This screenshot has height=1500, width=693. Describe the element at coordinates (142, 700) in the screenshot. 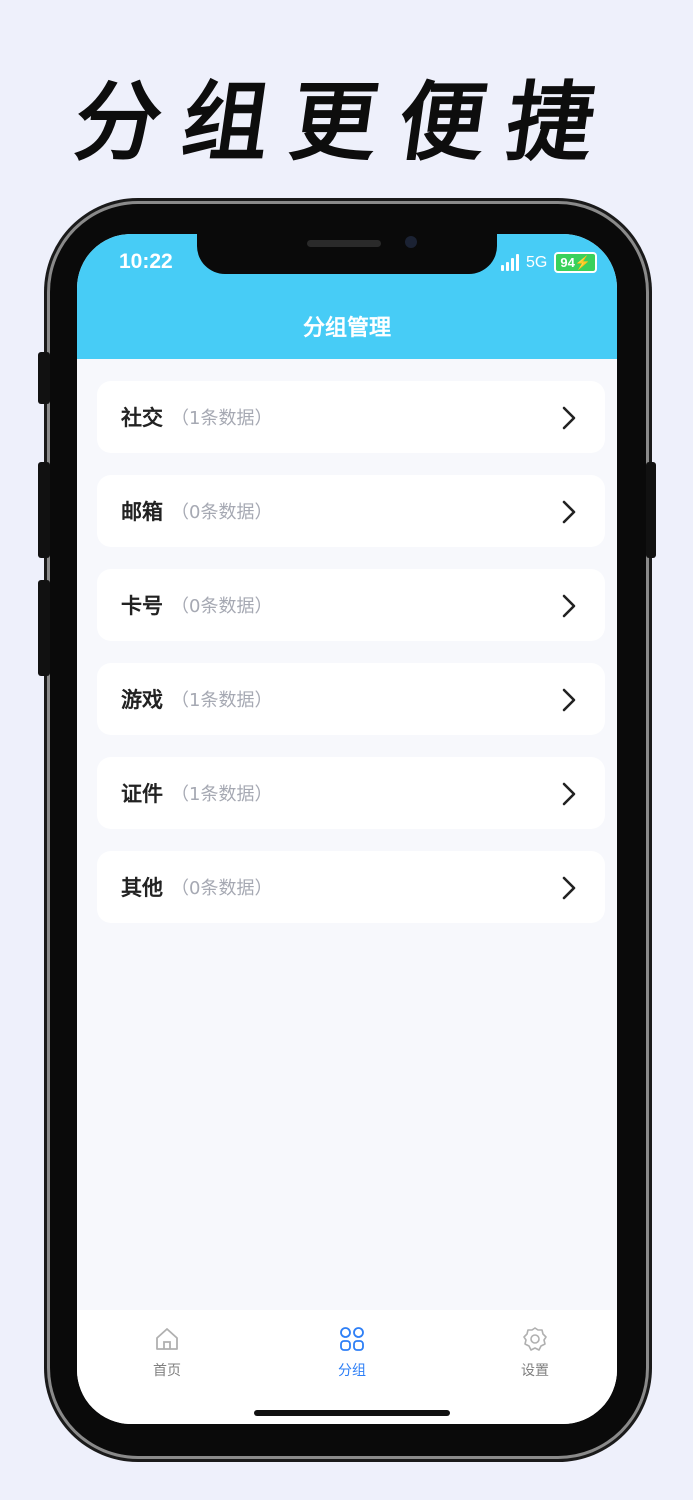

I see `group-name: 游戏` at that location.